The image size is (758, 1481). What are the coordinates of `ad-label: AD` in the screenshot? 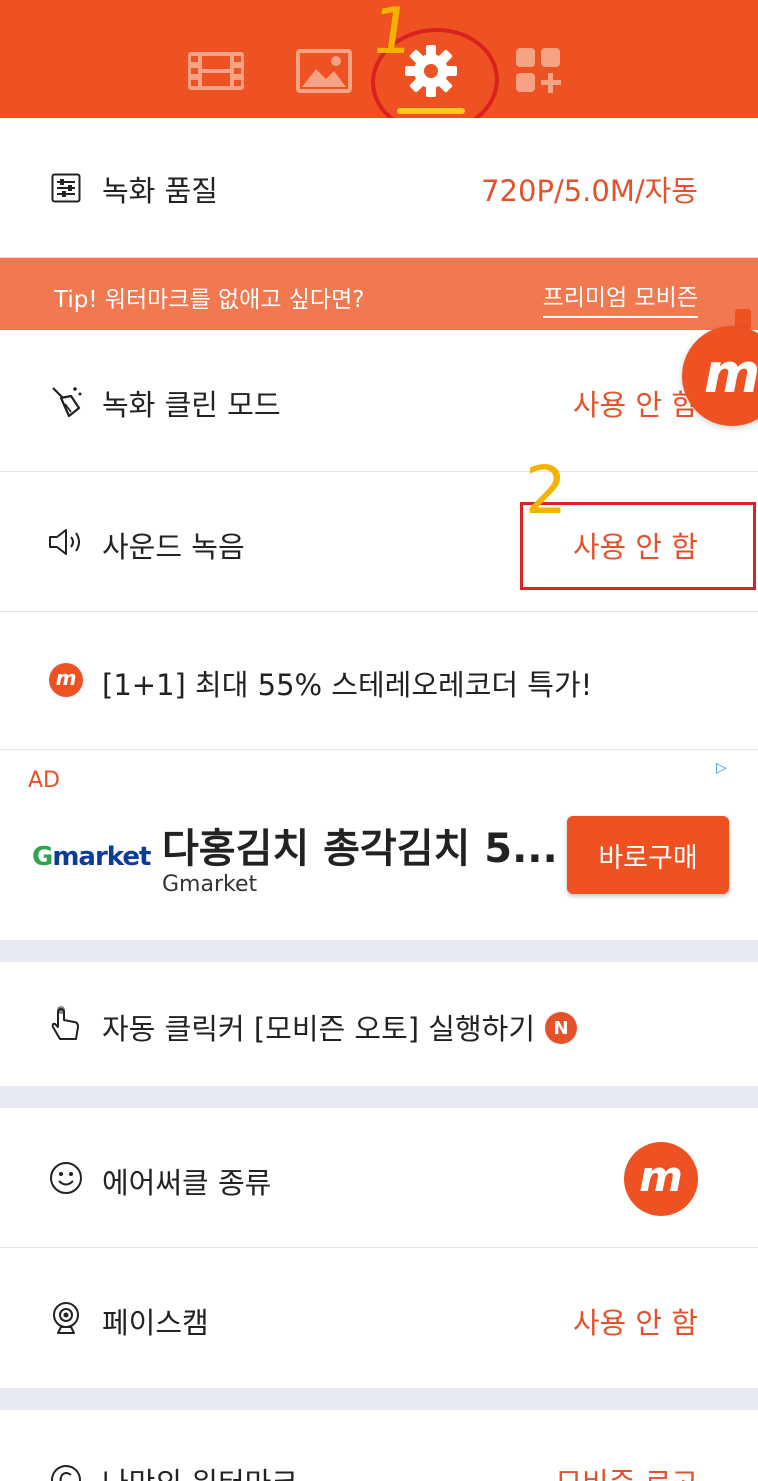 It's located at (44, 780).